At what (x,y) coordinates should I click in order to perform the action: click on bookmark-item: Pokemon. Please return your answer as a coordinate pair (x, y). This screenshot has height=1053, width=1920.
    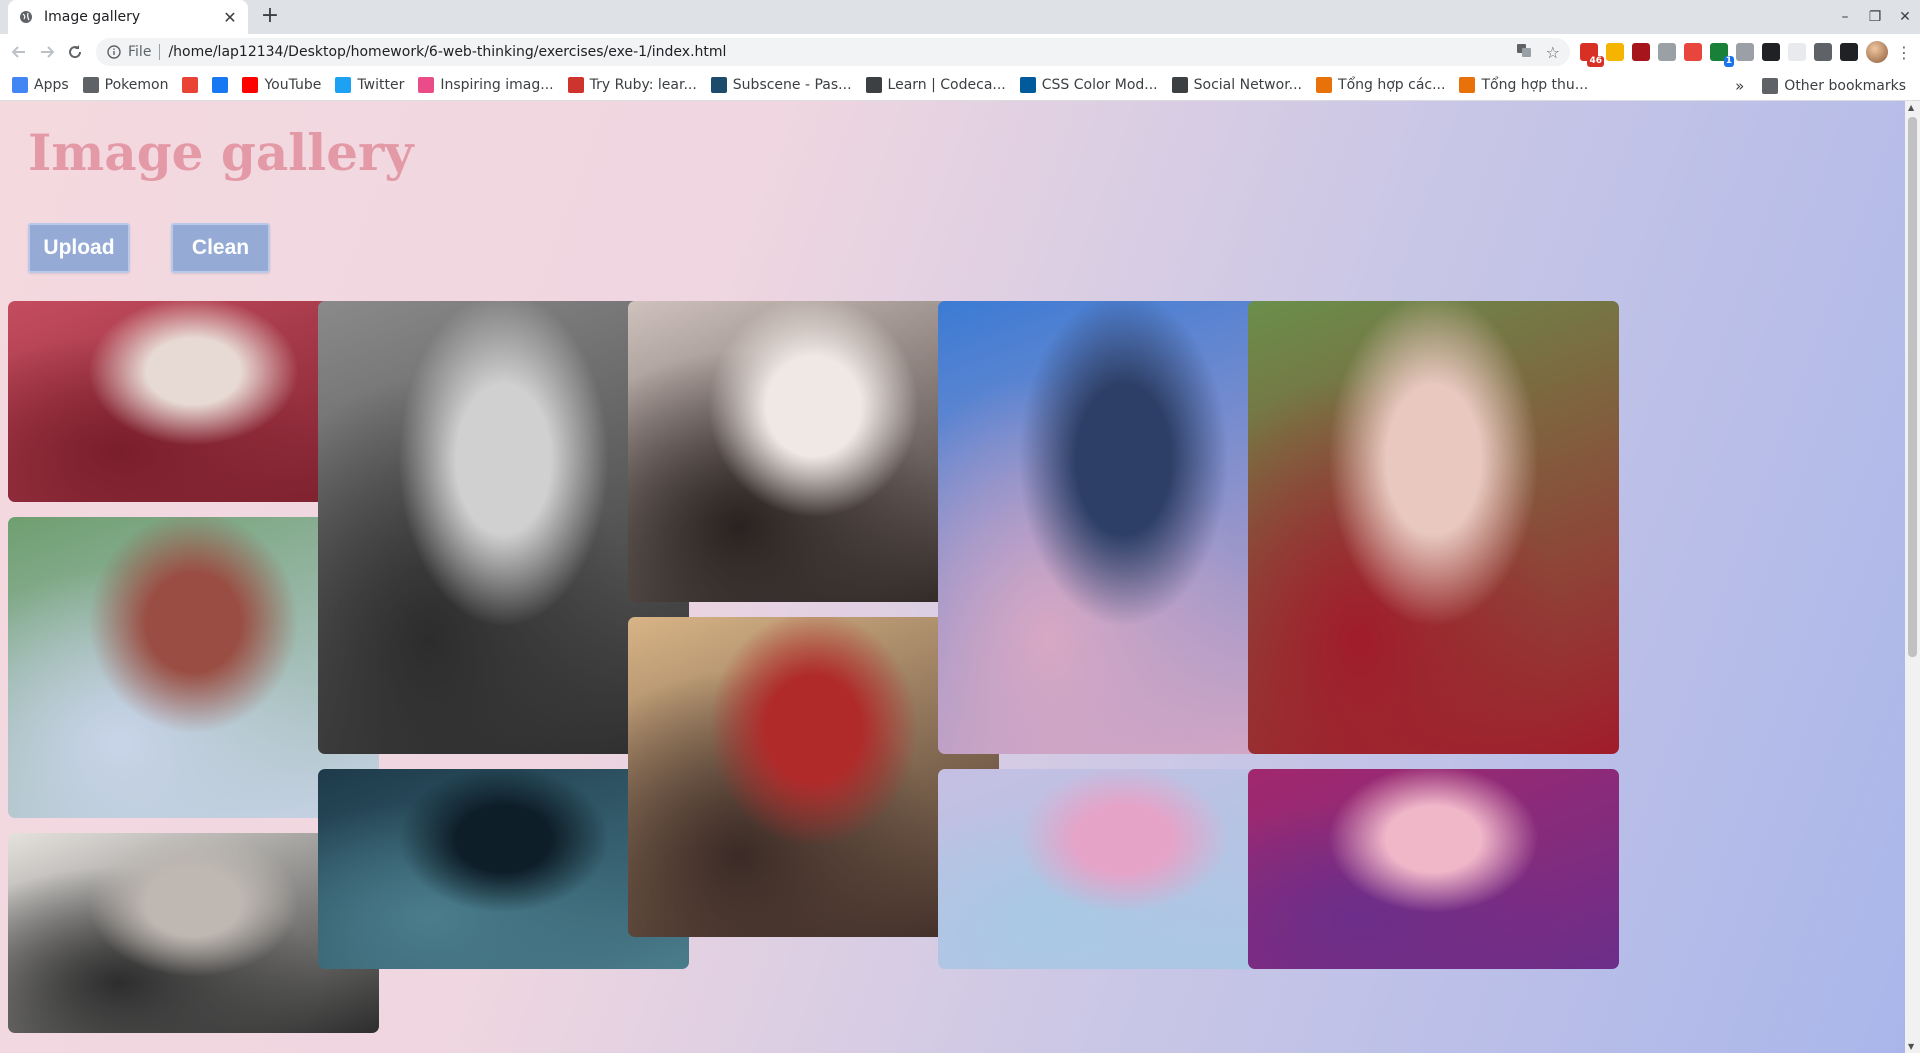
    Looking at the image, I should click on (125, 85).